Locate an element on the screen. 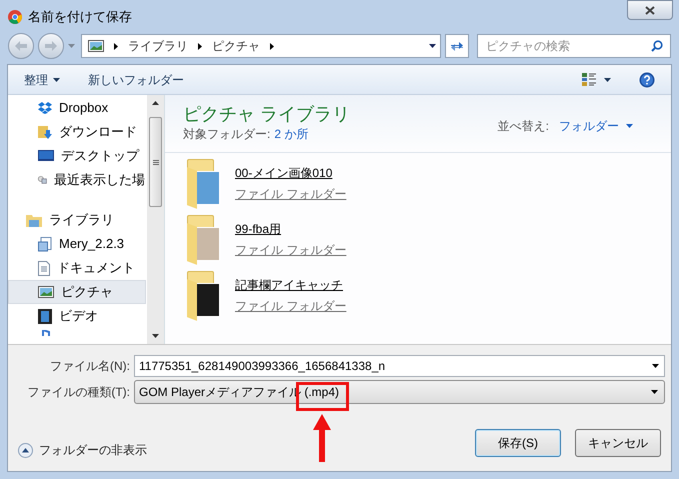  nav-item: ビデオ is located at coordinates (77, 316).